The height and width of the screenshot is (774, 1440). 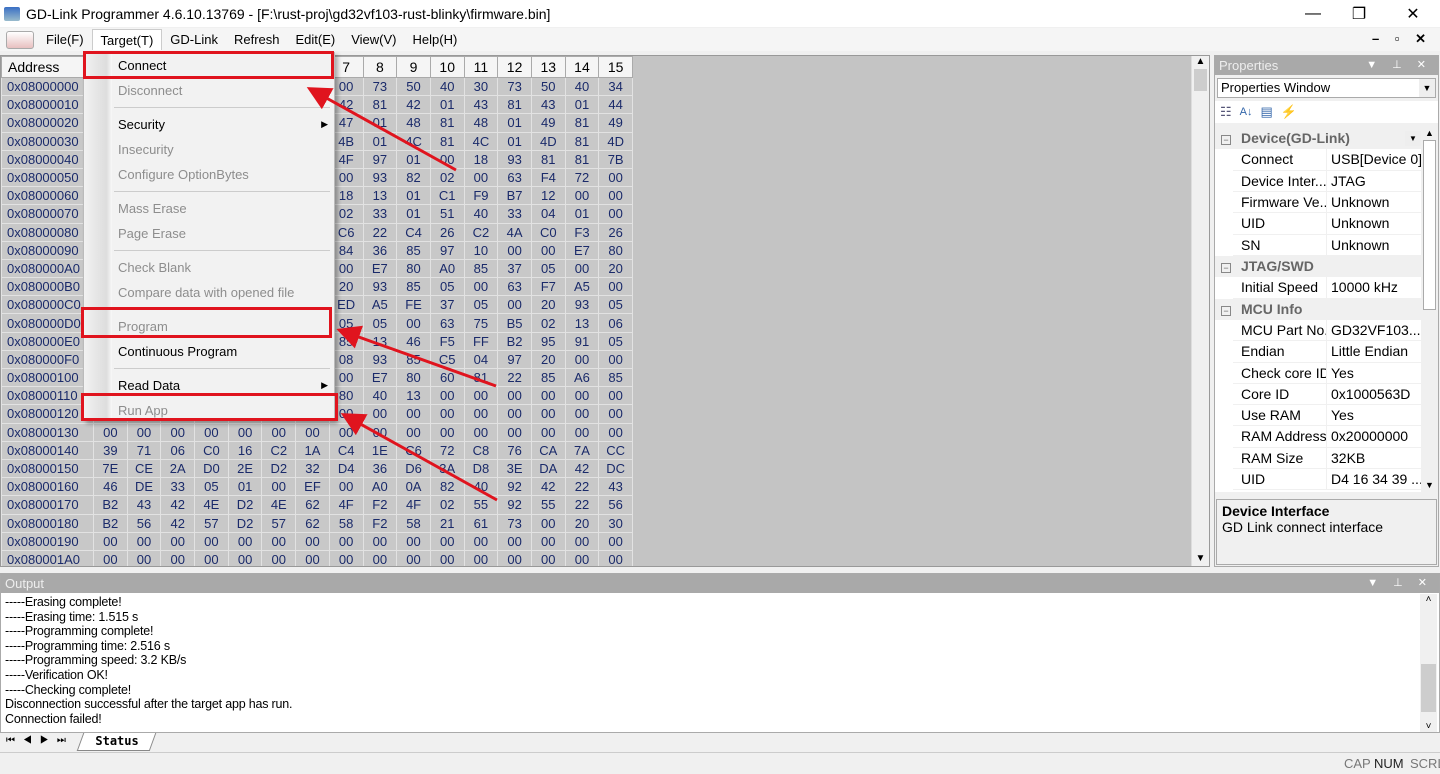 I want to click on column-header: 10, so click(x=447, y=67).